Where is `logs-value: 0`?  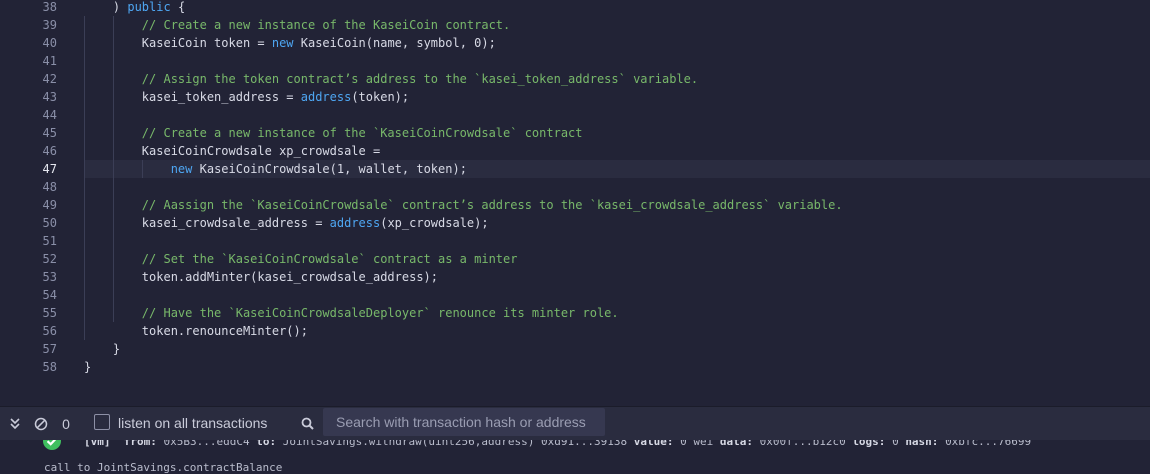
logs-value: 0 is located at coordinates (895, 444).